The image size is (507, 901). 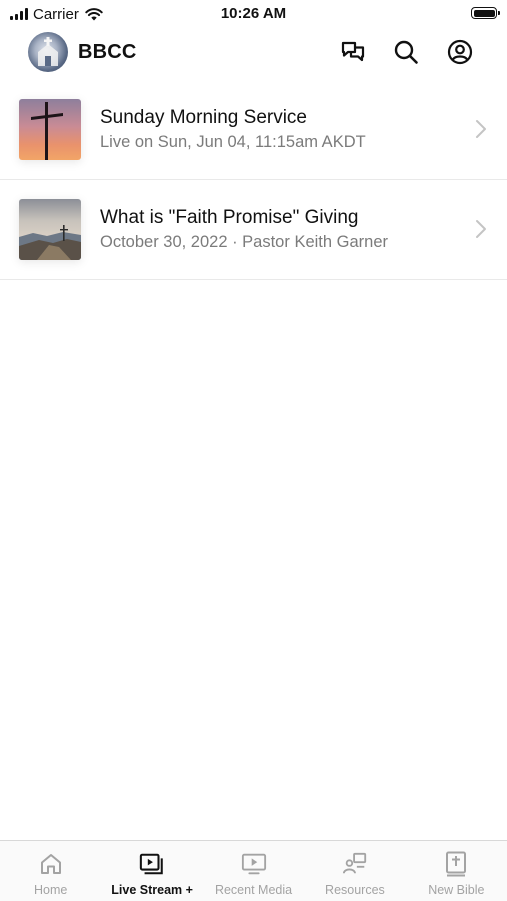 What do you see at coordinates (456, 864) in the screenshot?
I see `bible-icon` at bounding box center [456, 864].